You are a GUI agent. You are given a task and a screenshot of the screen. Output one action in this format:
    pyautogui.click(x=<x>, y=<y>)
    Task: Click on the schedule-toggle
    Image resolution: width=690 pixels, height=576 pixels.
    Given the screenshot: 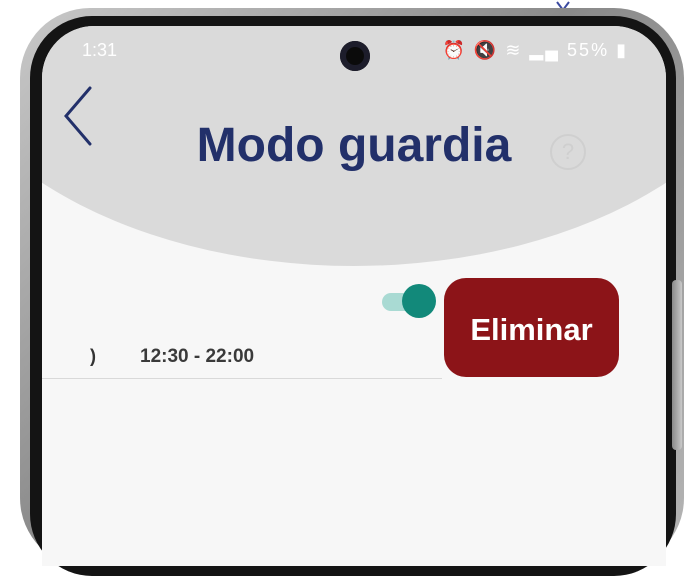 What is the action you would take?
    pyautogui.click(x=407, y=301)
    